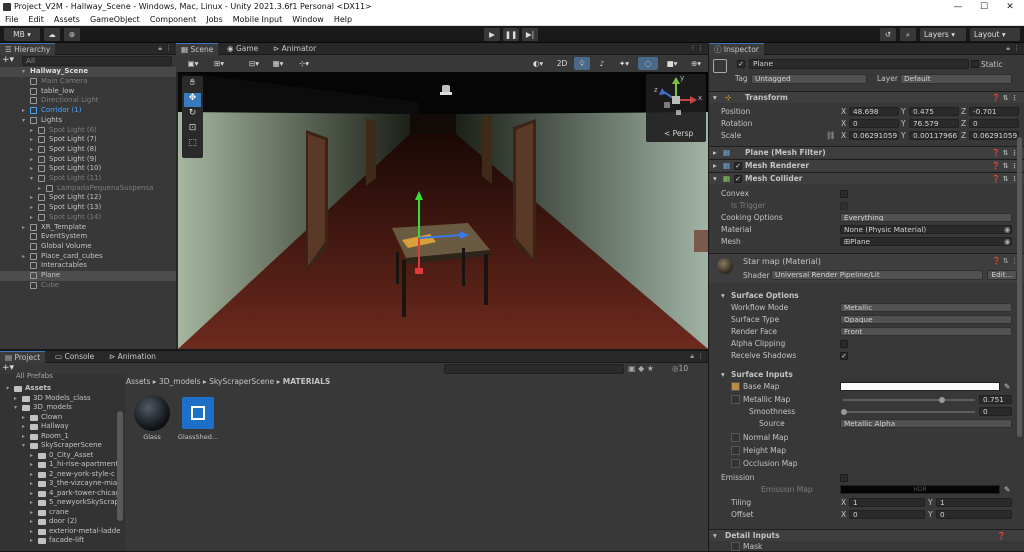 Image resolution: width=1024 pixels, height=552 pixels. Describe the element at coordinates (934, 135) in the screenshot. I see `scale-y-field: 0.001179667` at that location.